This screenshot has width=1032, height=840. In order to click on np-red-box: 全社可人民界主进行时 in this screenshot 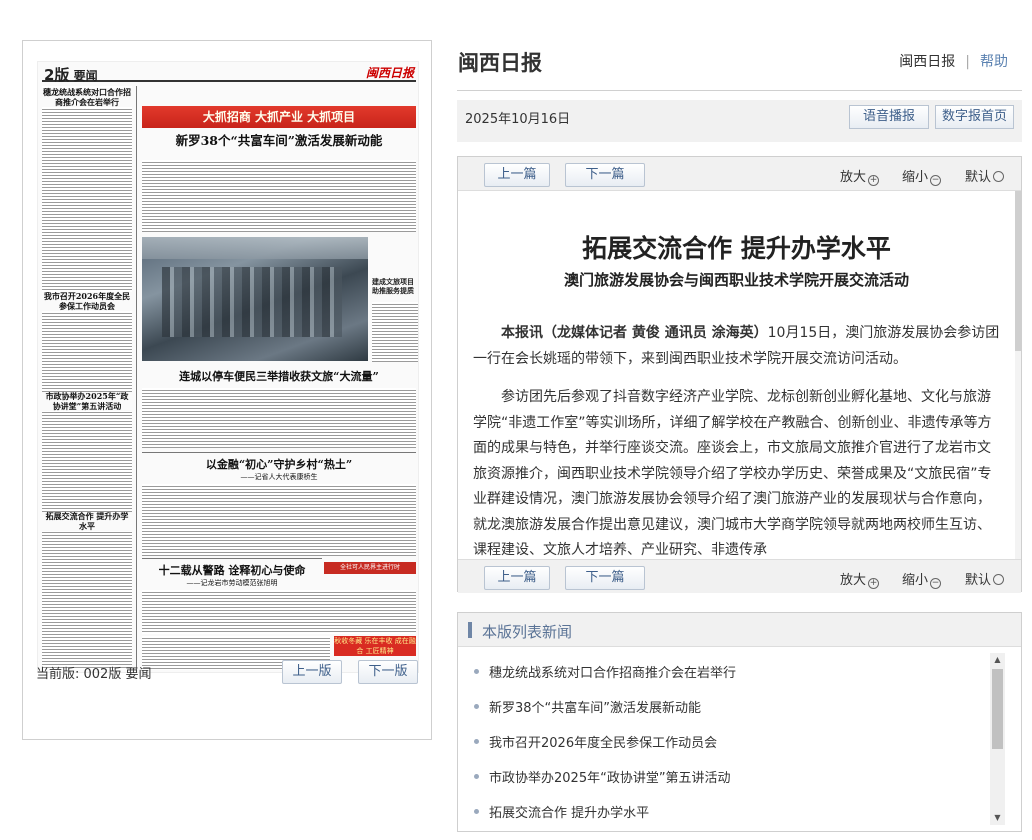, I will do `click(370, 568)`.